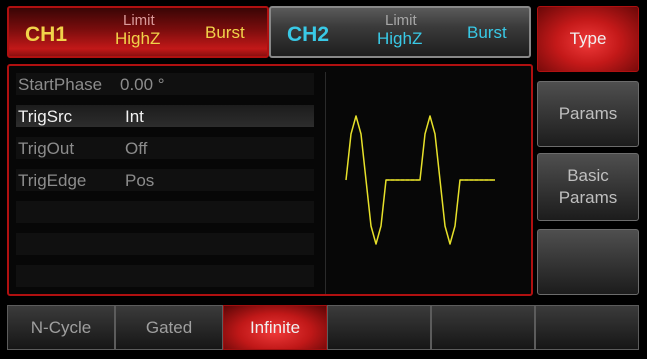 The image size is (647, 359). What do you see at coordinates (136, 148) in the screenshot?
I see `param-value: Off` at bounding box center [136, 148].